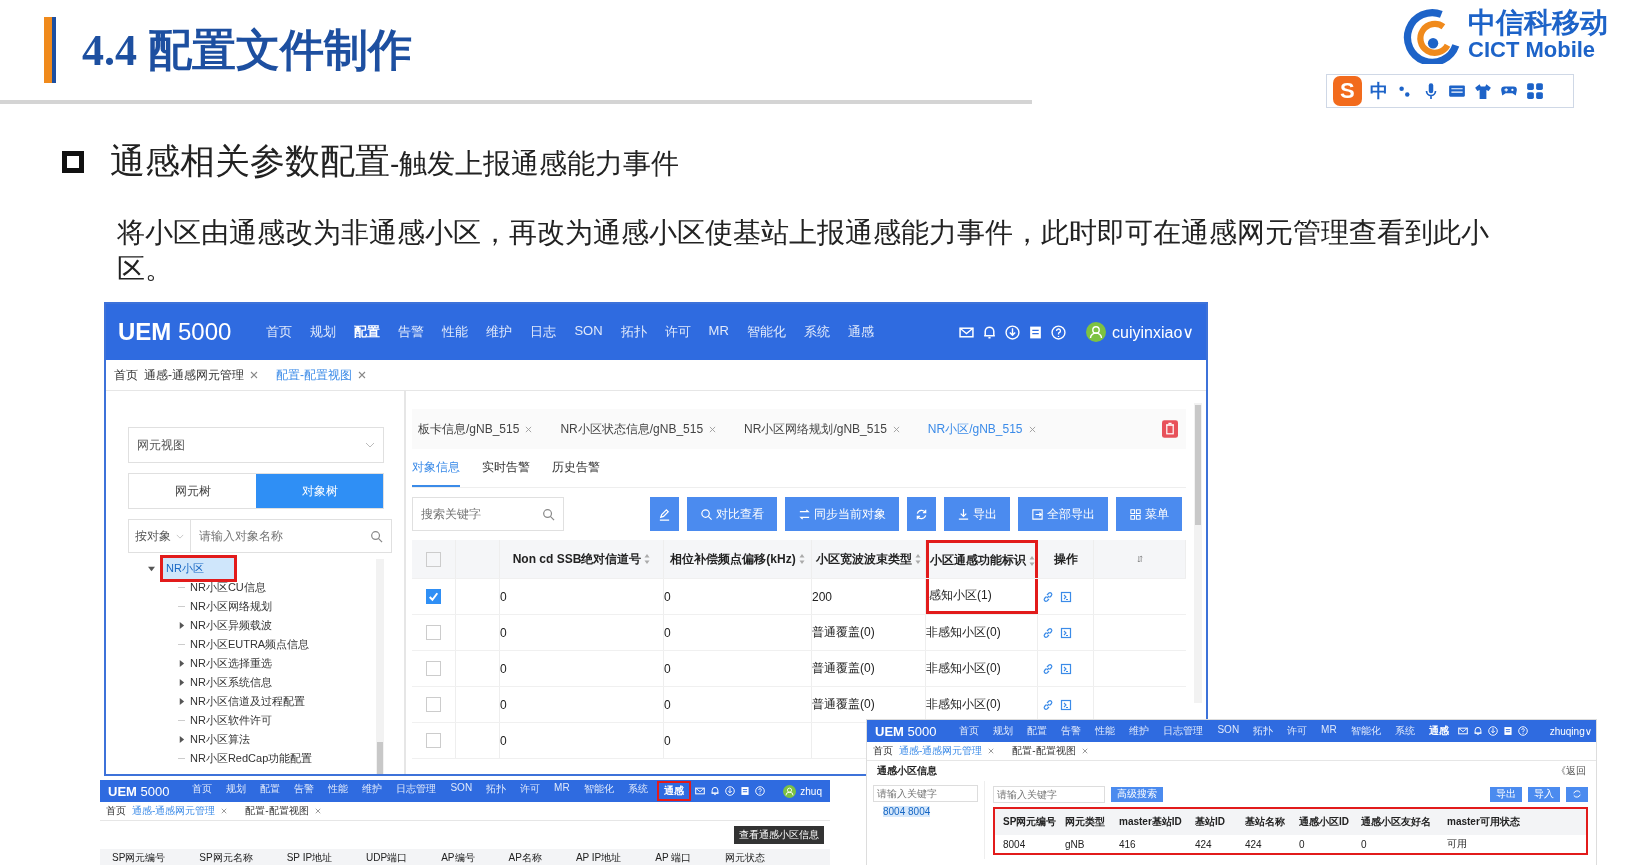 The width and height of the screenshot is (1646, 865). What do you see at coordinates (576, 468) in the screenshot?
I see `sub-tab: 历史告警` at bounding box center [576, 468].